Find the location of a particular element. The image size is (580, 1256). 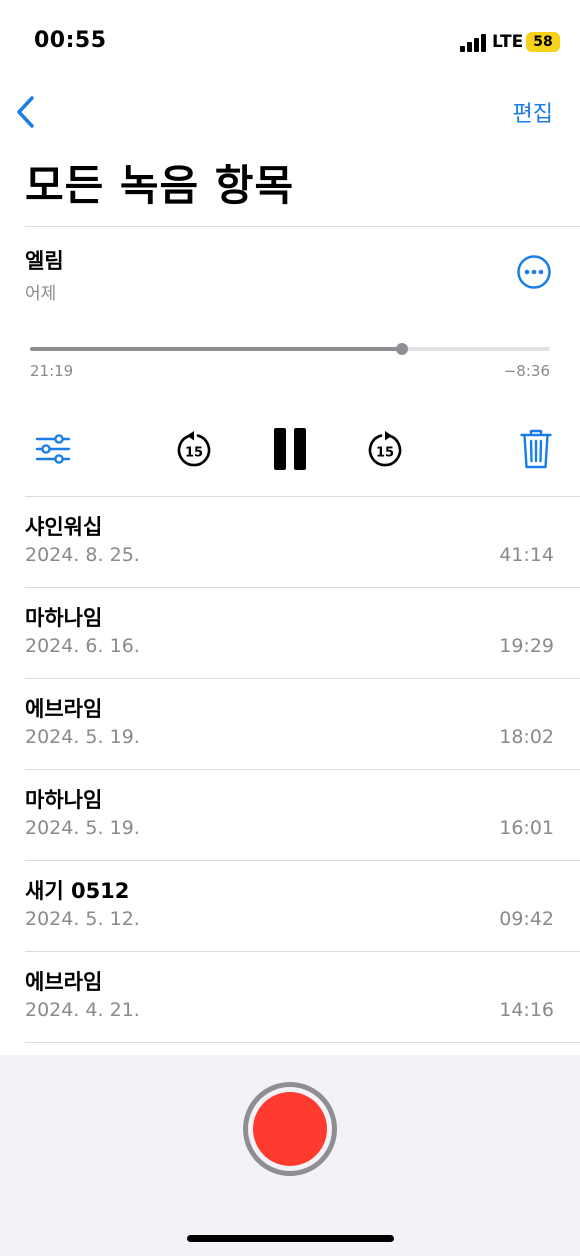

playback-scrubber is located at coordinates (290, 349).